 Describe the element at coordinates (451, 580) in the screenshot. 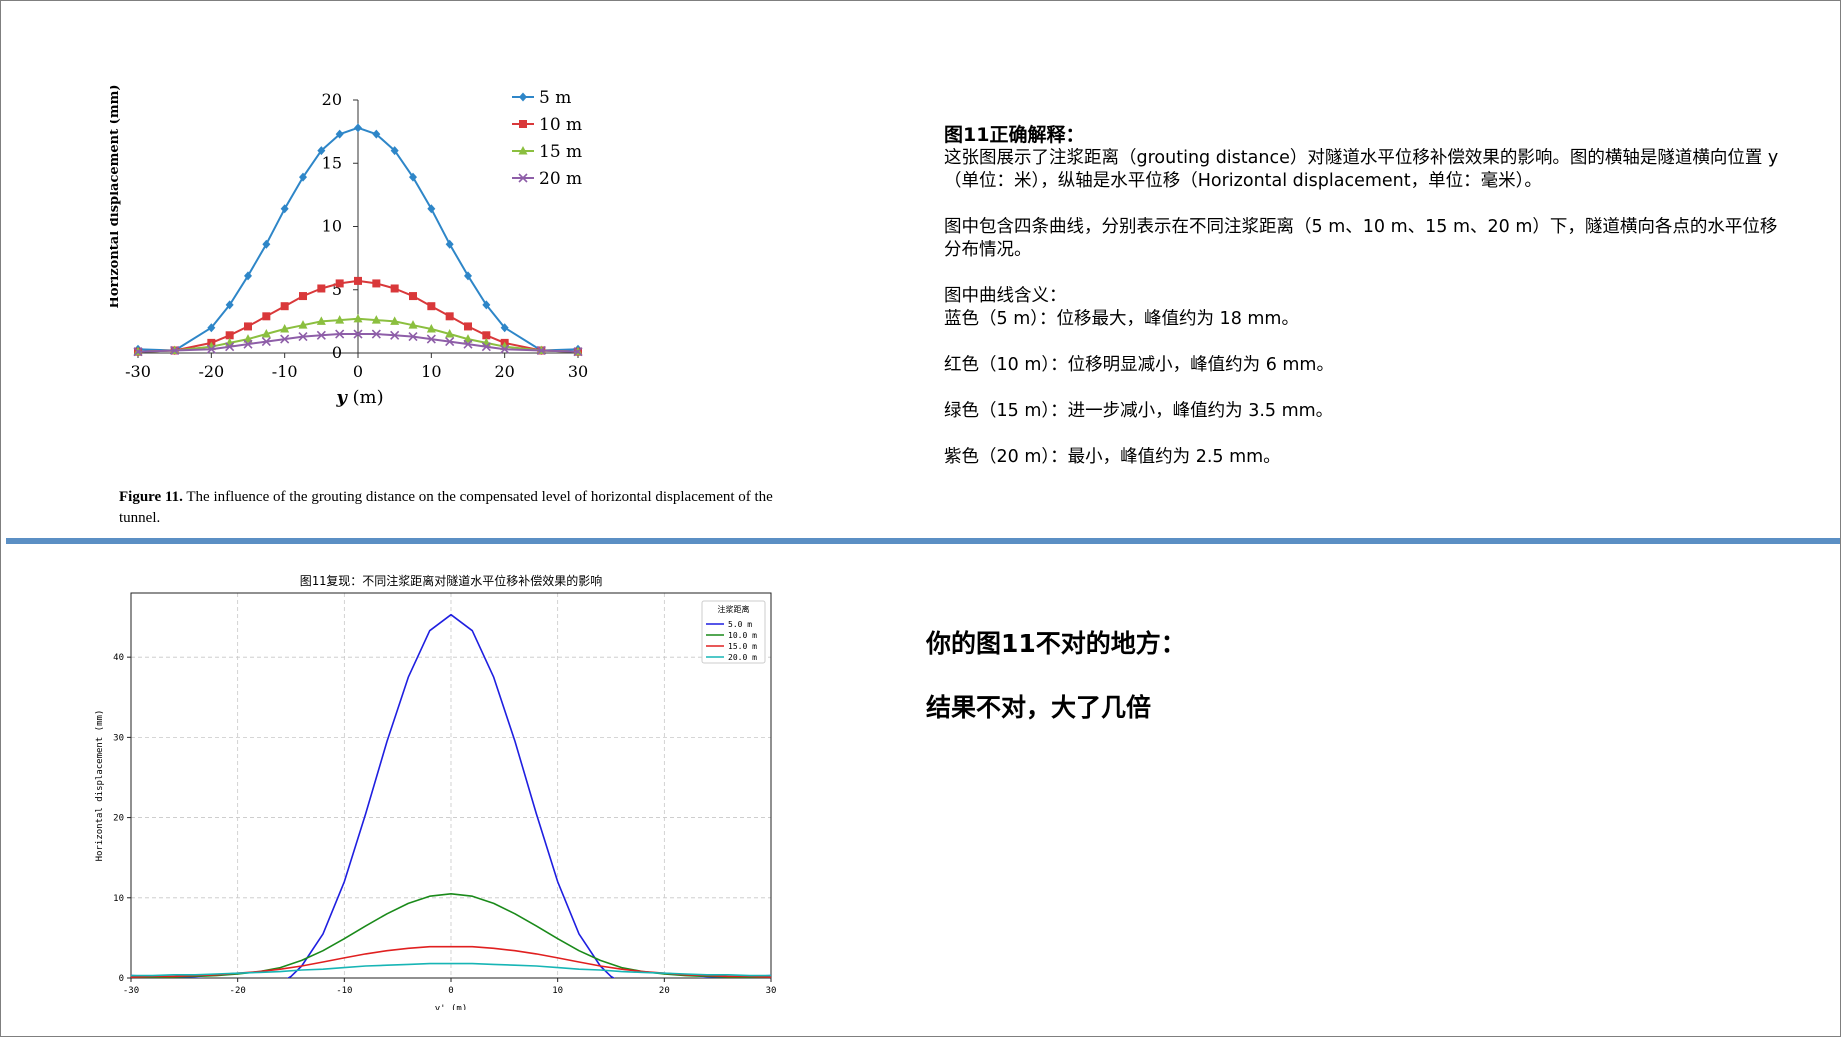

I see `chart-title: 图11复现：不同注浆距离对隧道水平位移补偿效果的影响` at that location.